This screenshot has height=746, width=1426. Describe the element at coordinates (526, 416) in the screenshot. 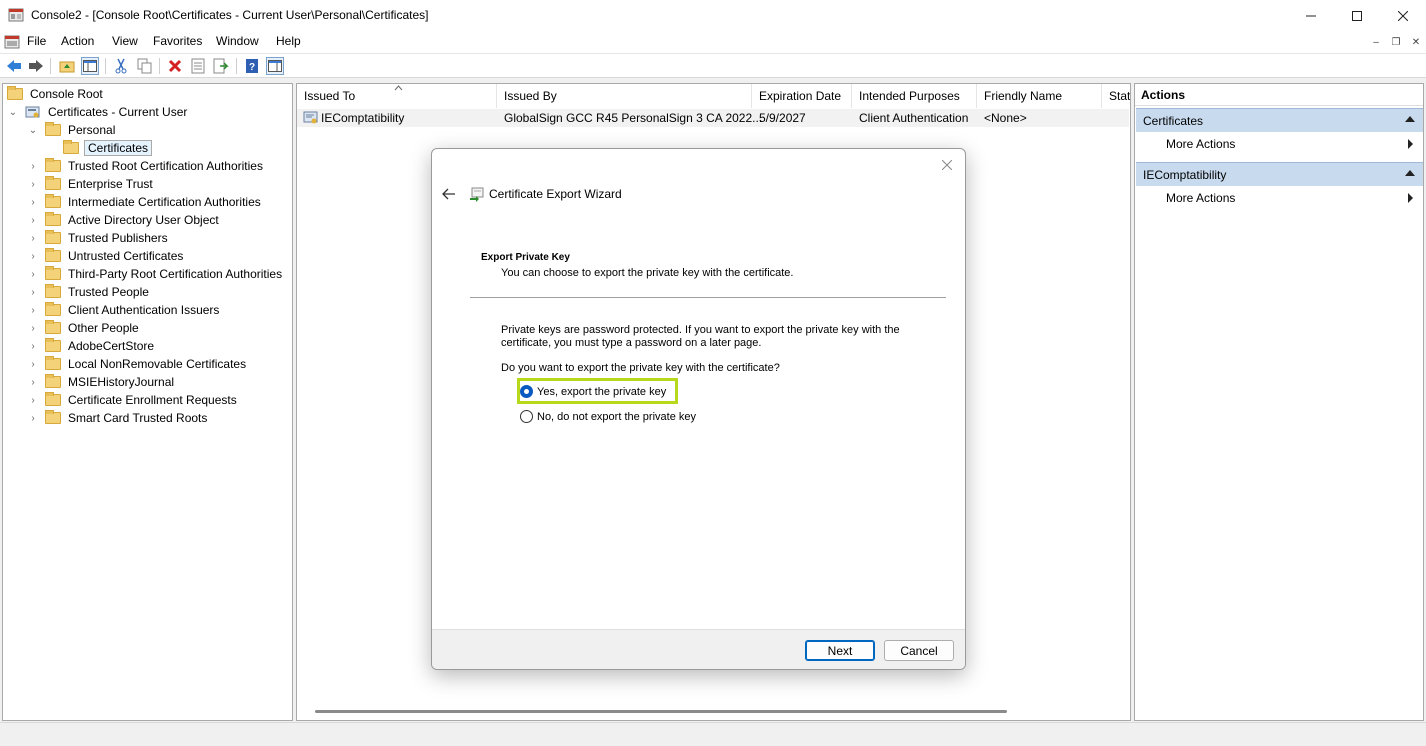

I see `radio-button` at that location.